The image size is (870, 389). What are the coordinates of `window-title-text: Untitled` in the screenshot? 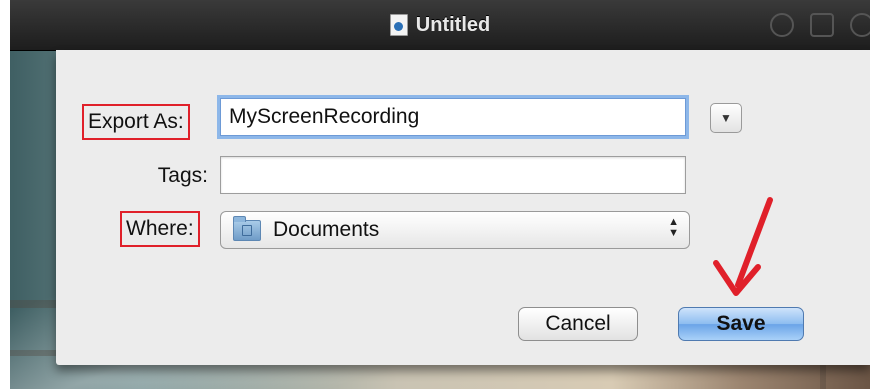 It's located at (453, 24).